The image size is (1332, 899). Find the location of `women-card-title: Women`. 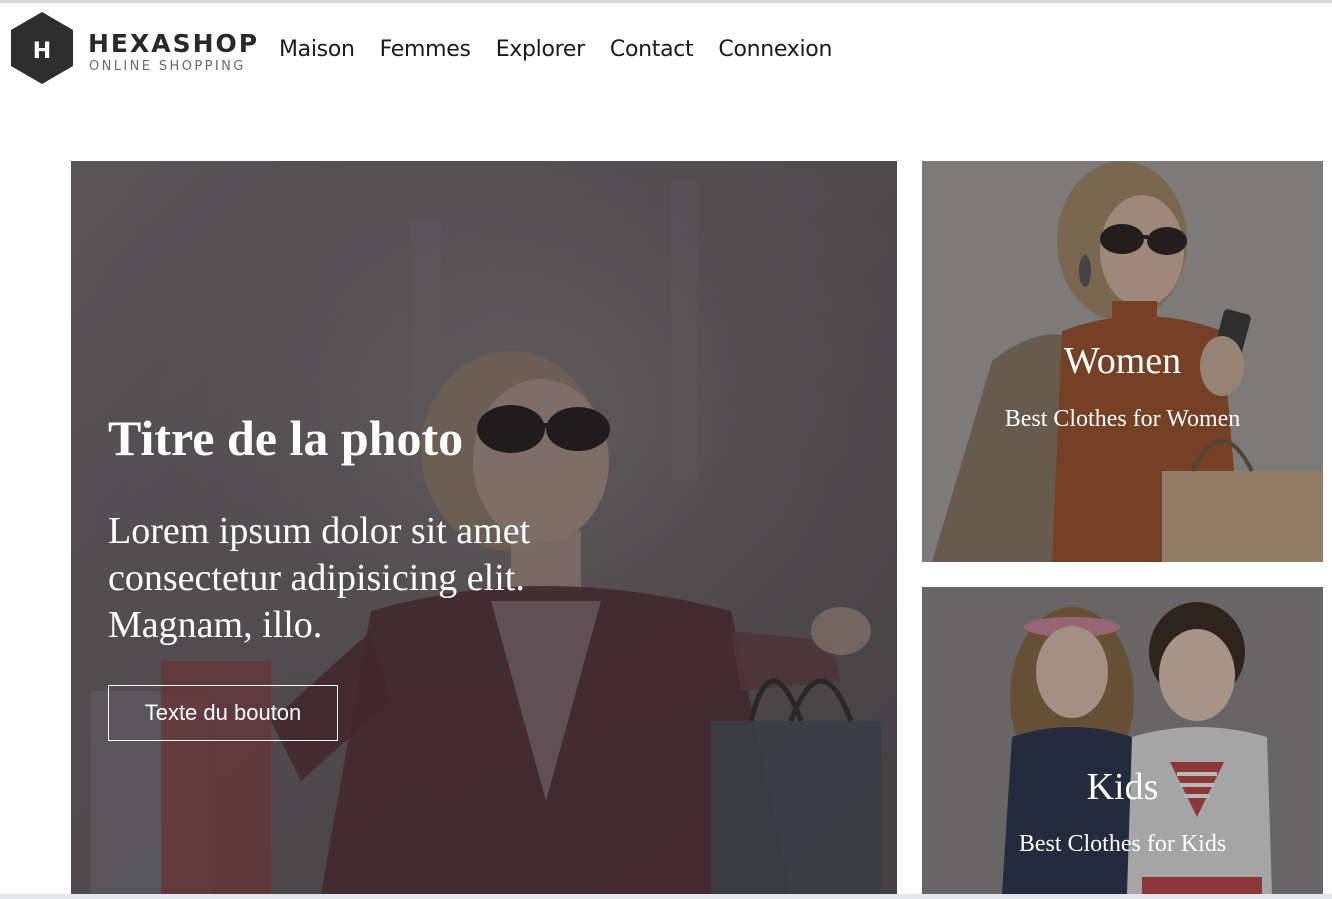

women-card-title: Women is located at coordinates (1122, 361).